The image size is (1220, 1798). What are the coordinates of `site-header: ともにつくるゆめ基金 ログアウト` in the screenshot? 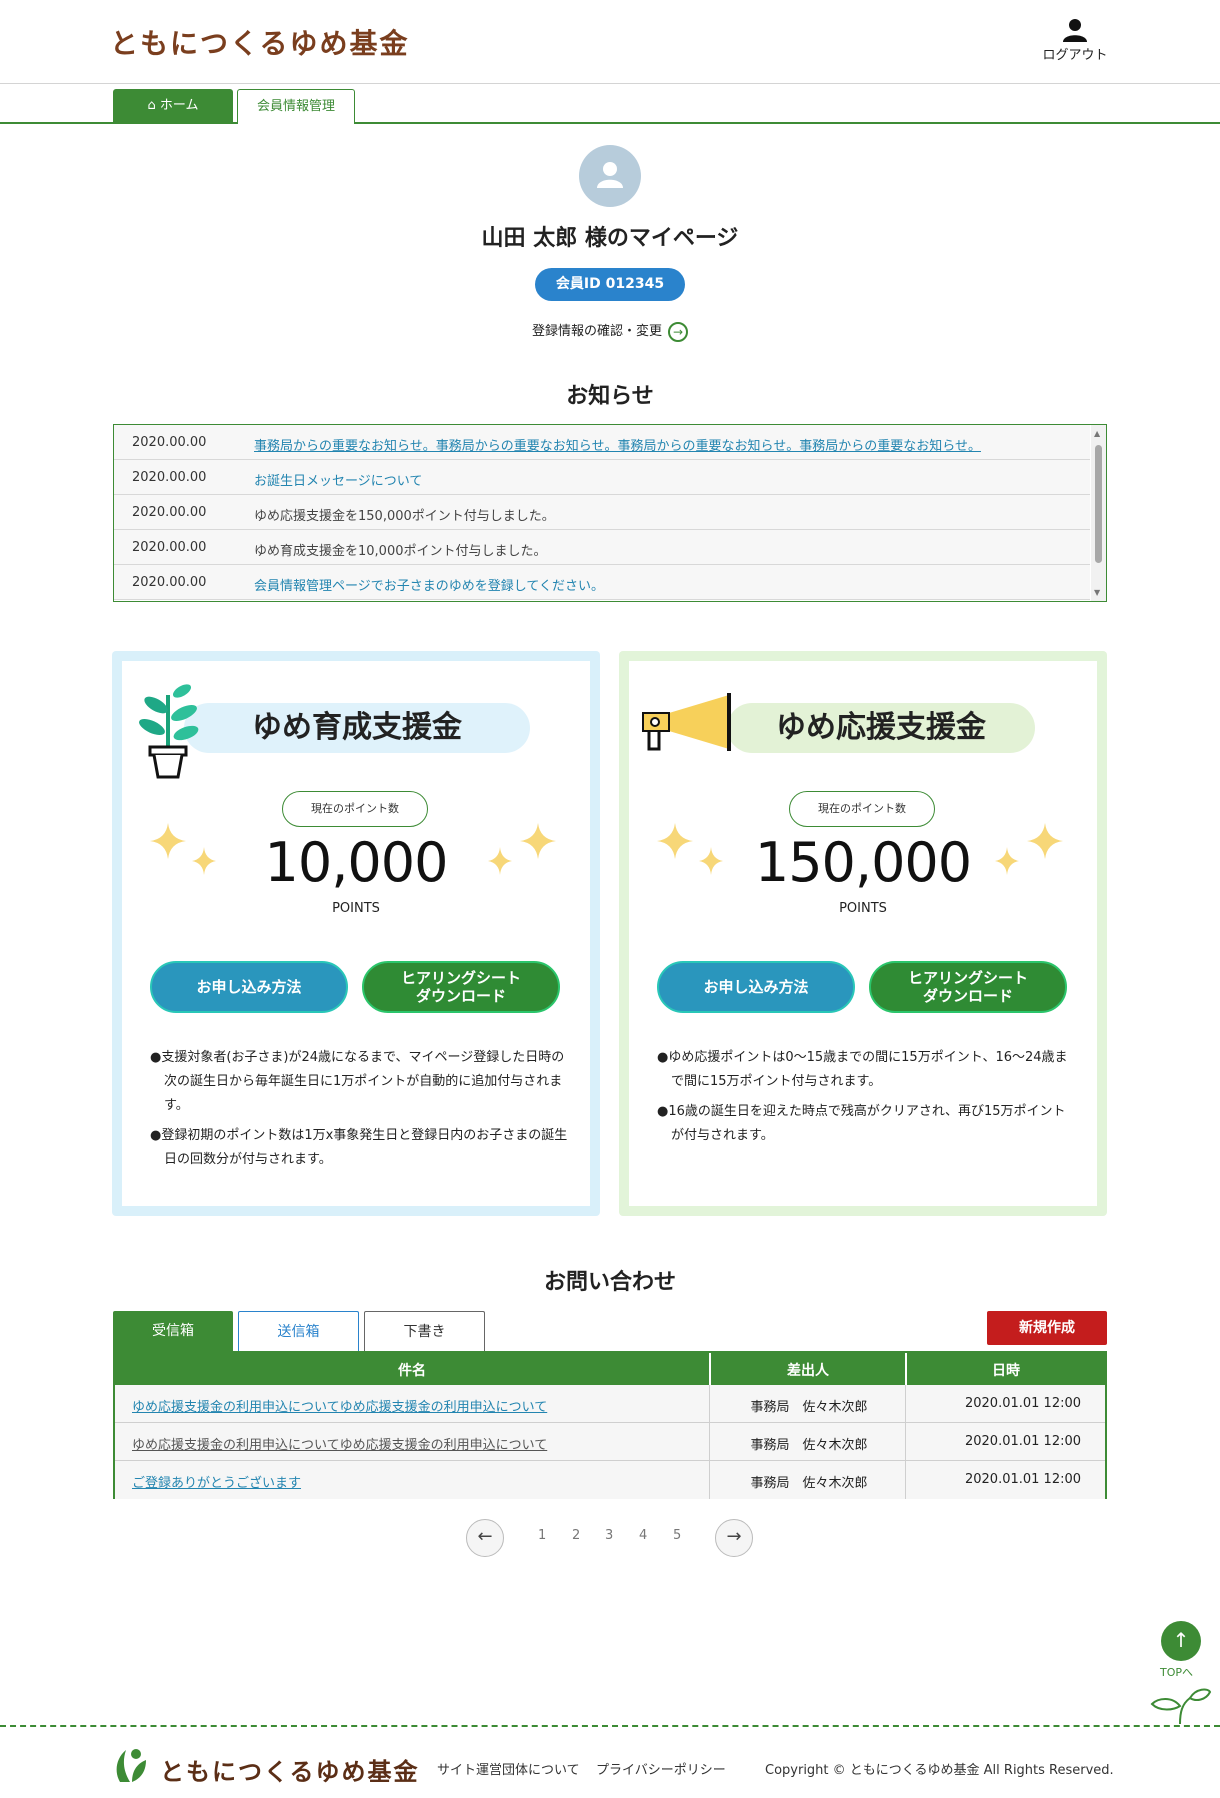 It's located at (610, 42).